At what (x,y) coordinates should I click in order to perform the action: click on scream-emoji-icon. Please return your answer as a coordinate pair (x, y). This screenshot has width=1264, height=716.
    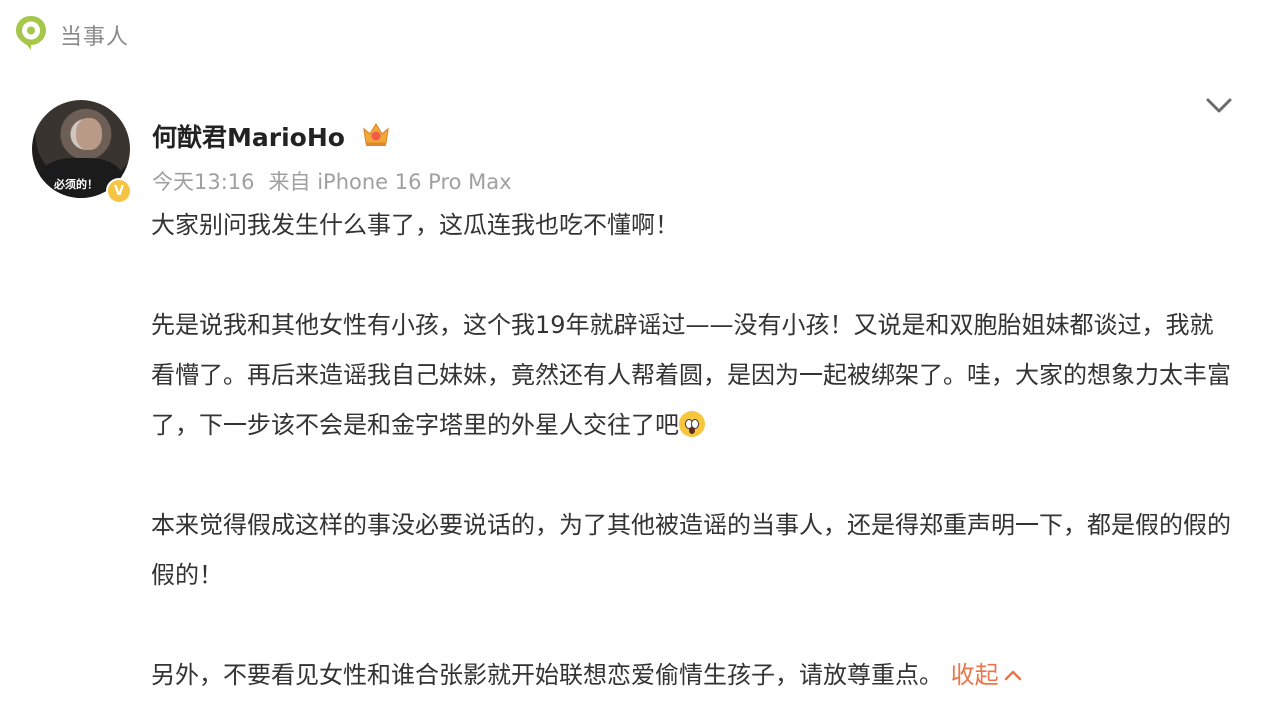
    Looking at the image, I should click on (692, 424).